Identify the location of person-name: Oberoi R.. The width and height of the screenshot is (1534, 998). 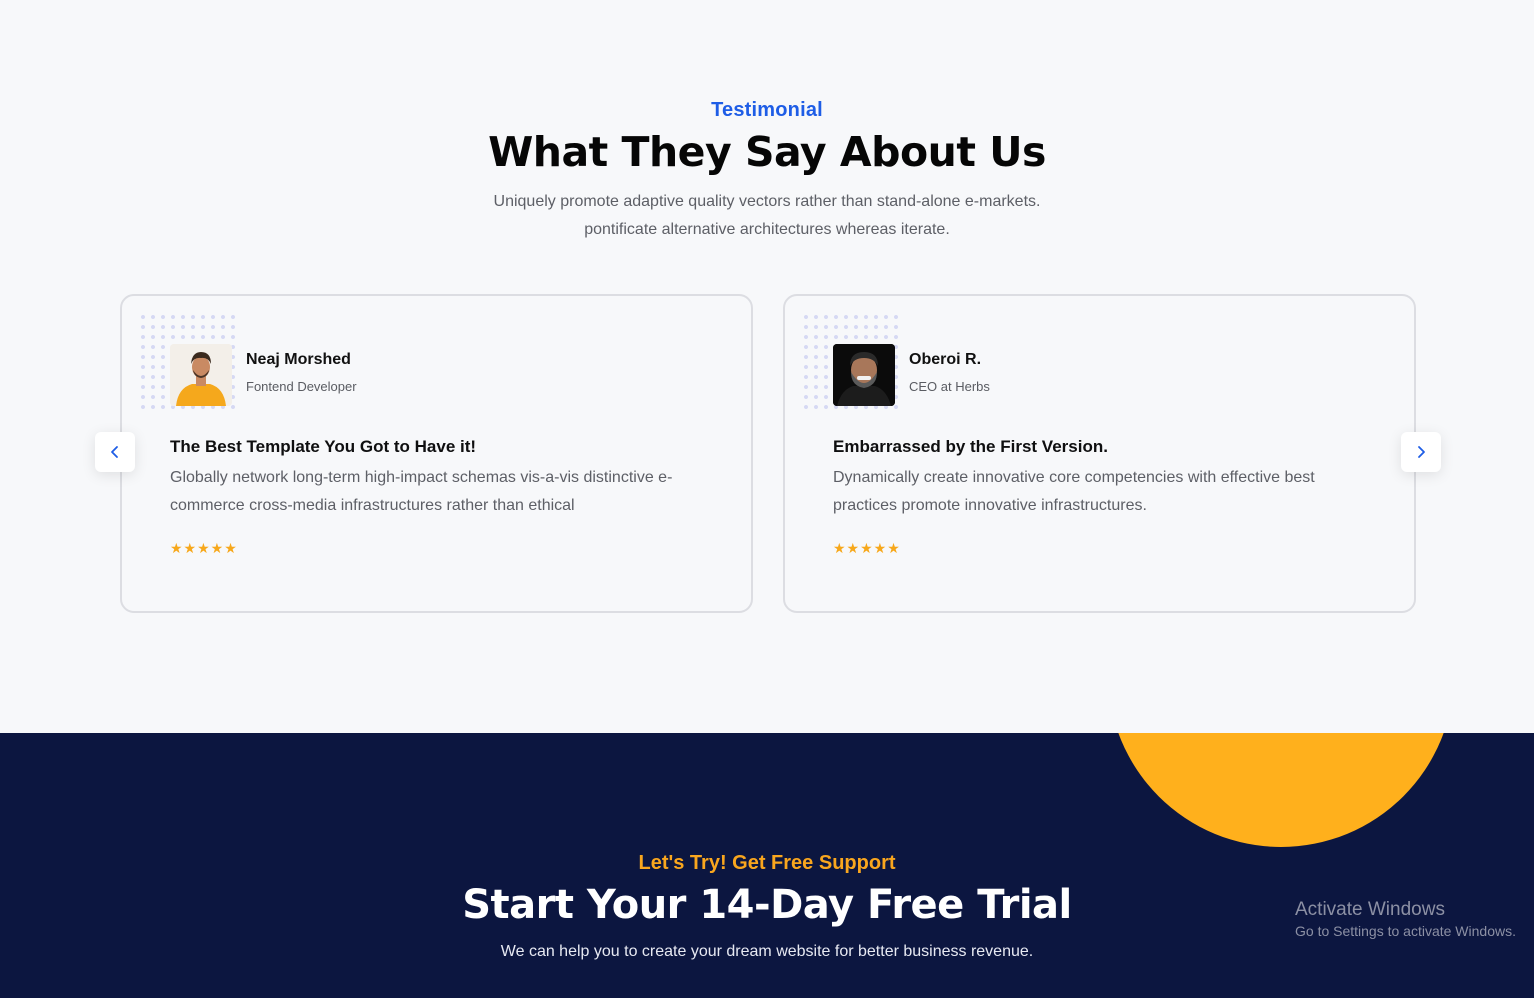
(945, 359).